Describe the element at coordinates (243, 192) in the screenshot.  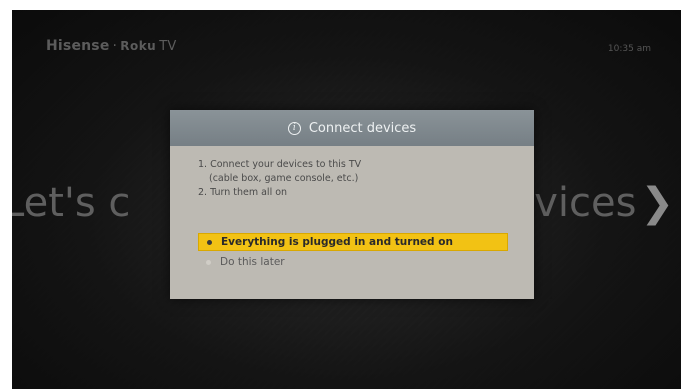
I see `instruction-step-2: 2. Turn them all on` at that location.